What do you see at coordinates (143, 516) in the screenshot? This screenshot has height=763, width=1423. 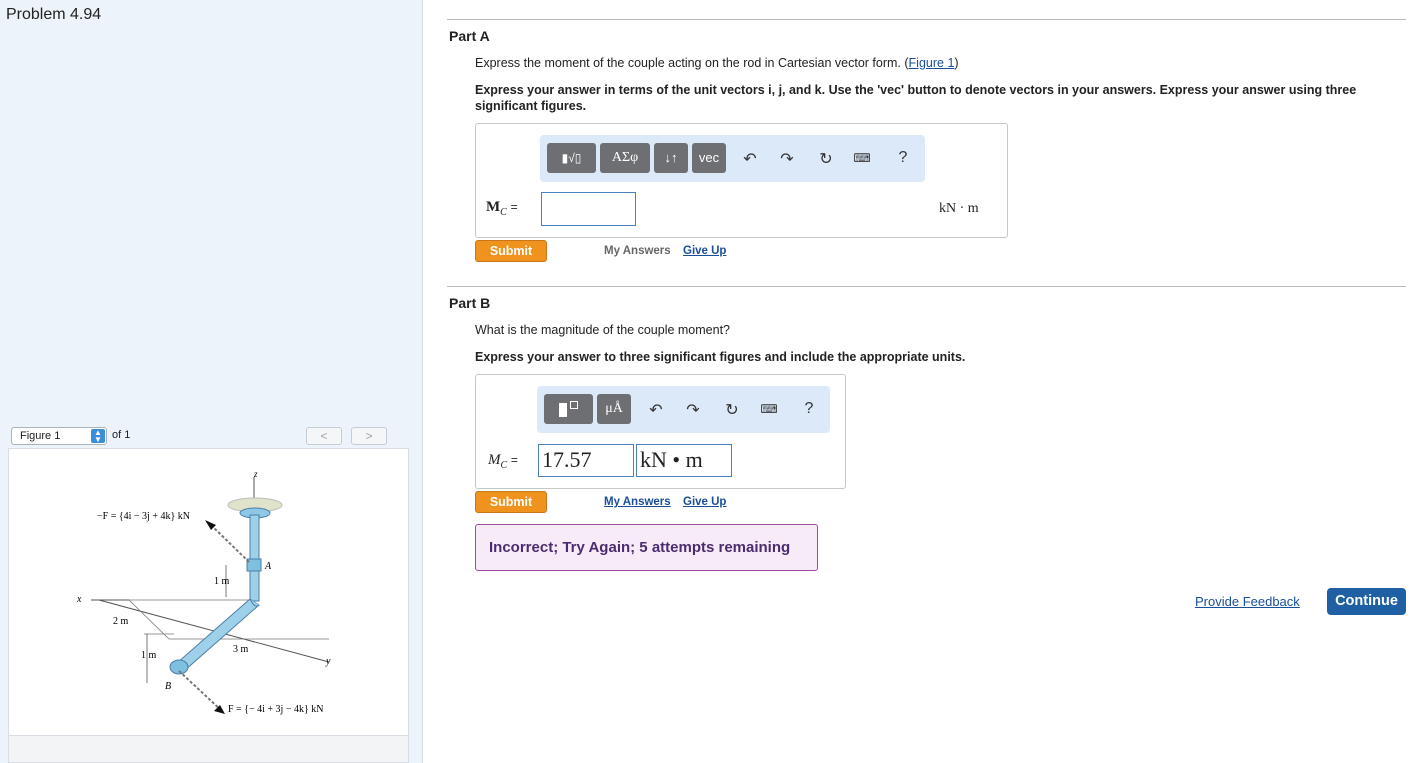 I see `negative-force-label: −F = {4i − 3j + 4k} kN` at bounding box center [143, 516].